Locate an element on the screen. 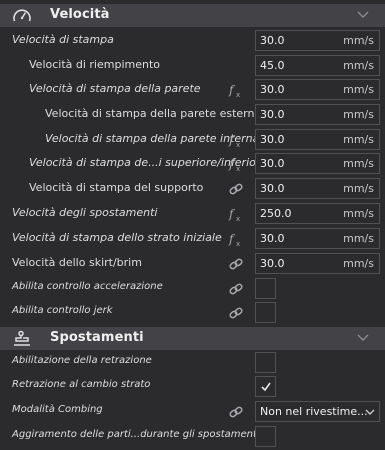  setting-label: Velocità degli spostamenti is located at coordinates (85, 212).